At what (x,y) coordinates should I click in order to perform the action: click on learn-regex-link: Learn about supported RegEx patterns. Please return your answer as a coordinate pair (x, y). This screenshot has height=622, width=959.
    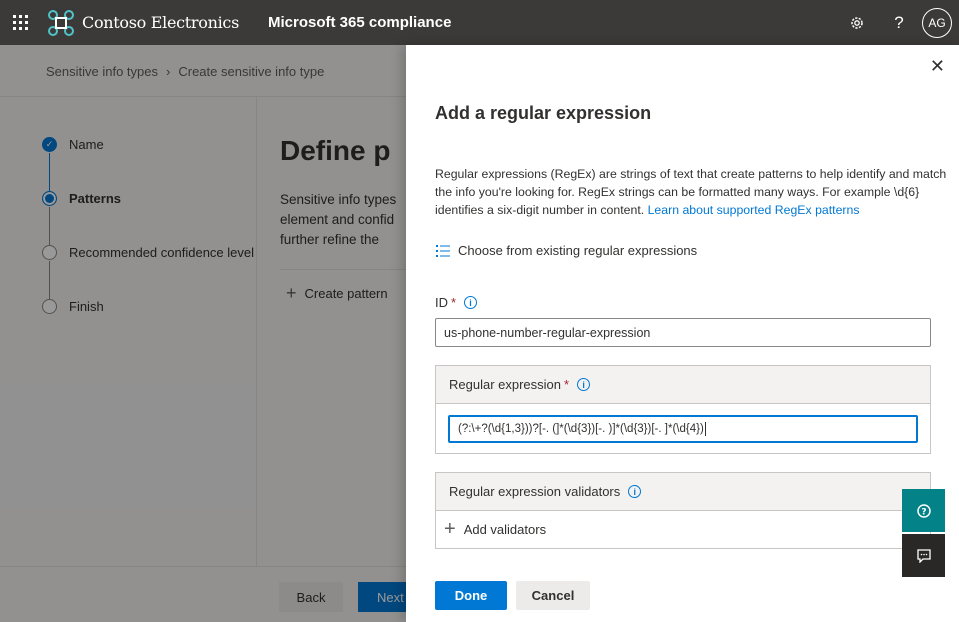
    Looking at the image, I should click on (754, 210).